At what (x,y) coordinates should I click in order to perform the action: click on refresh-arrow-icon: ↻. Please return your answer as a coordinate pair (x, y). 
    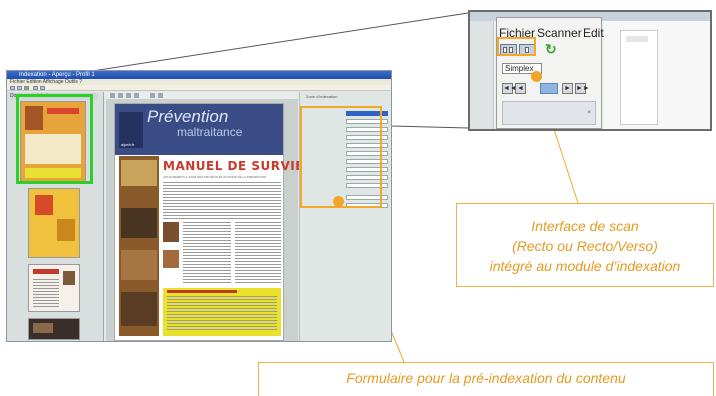
    Looking at the image, I should click on (551, 49).